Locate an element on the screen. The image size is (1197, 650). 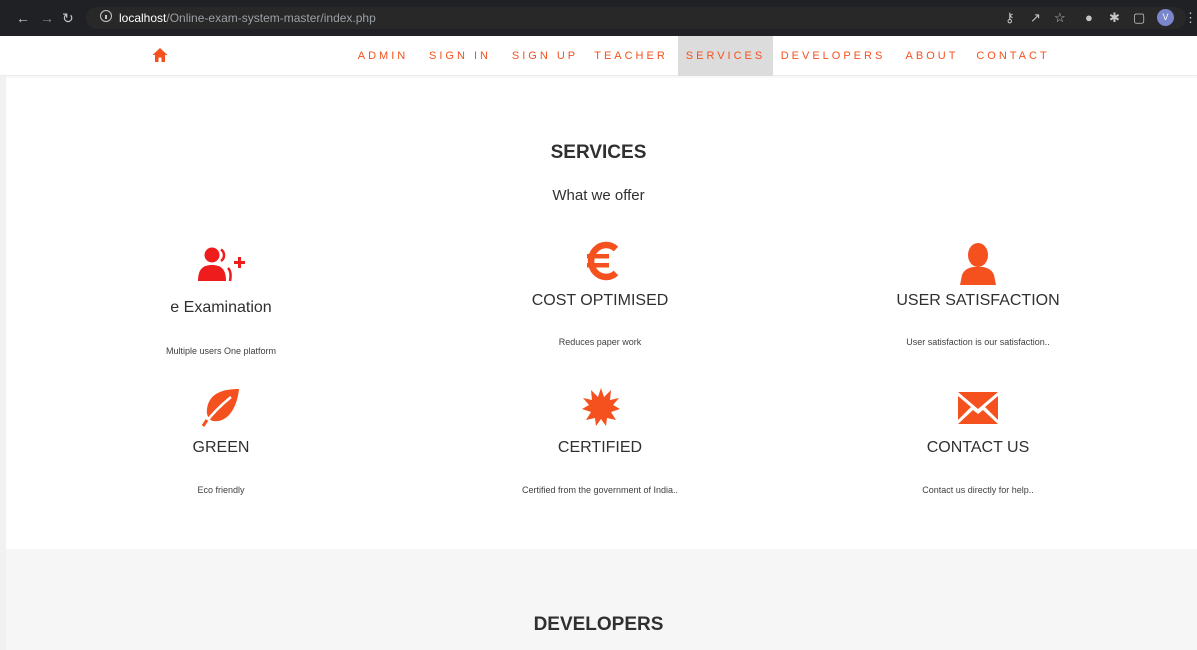
service-title: CERTIFIED is located at coordinates (600, 447).